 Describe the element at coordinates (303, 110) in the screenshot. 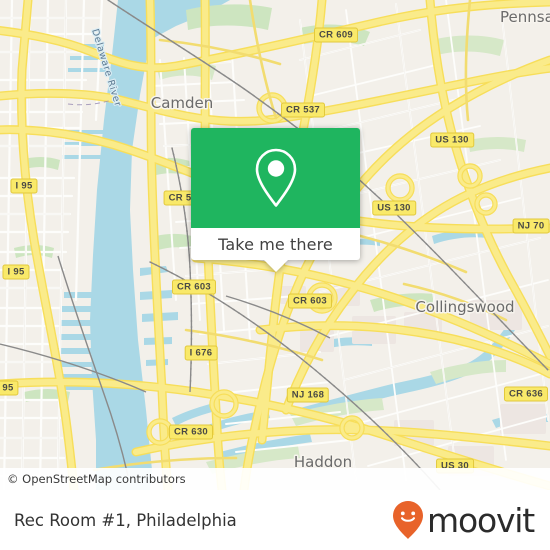

I see `road-shield: CR 537` at that location.